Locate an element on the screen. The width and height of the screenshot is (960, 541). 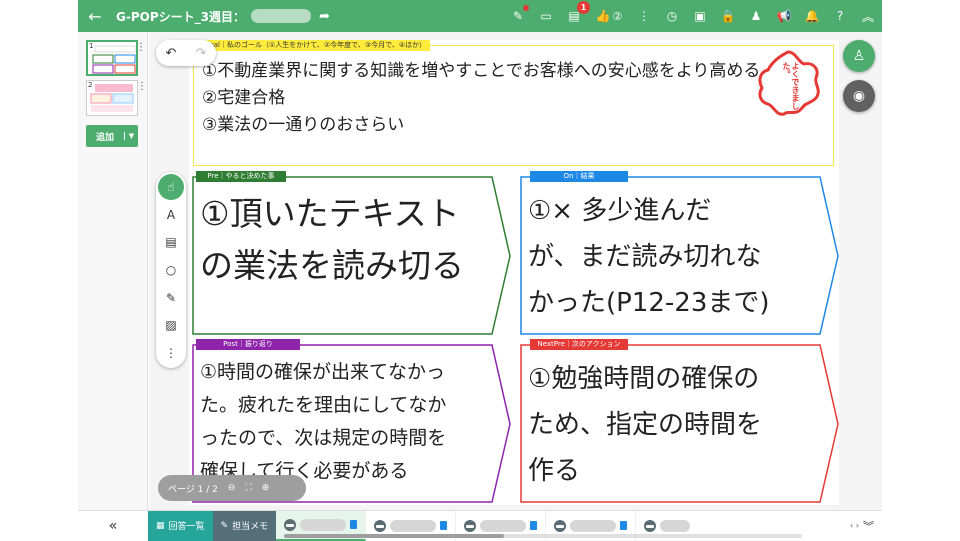
post-tag: Post｜振り返り is located at coordinates (248, 344).